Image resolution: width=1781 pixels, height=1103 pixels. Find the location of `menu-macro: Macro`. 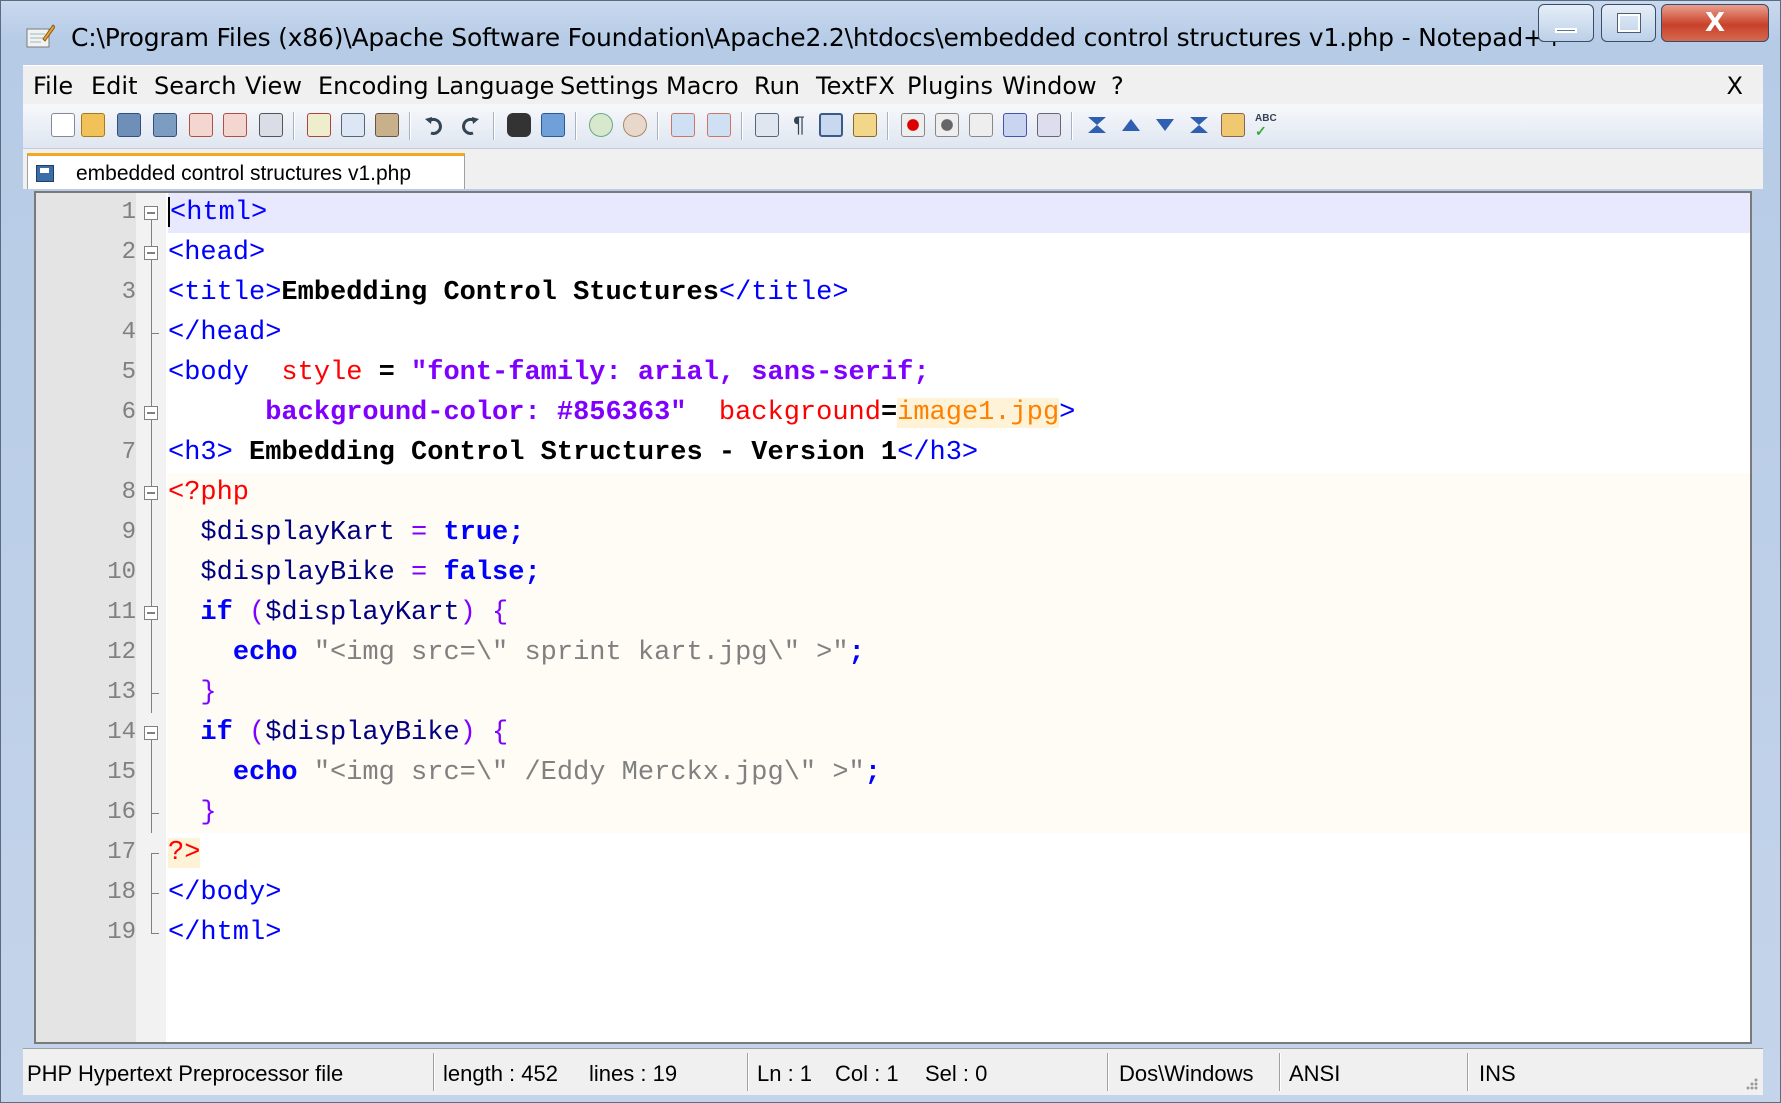

menu-macro: Macro is located at coordinates (702, 86).